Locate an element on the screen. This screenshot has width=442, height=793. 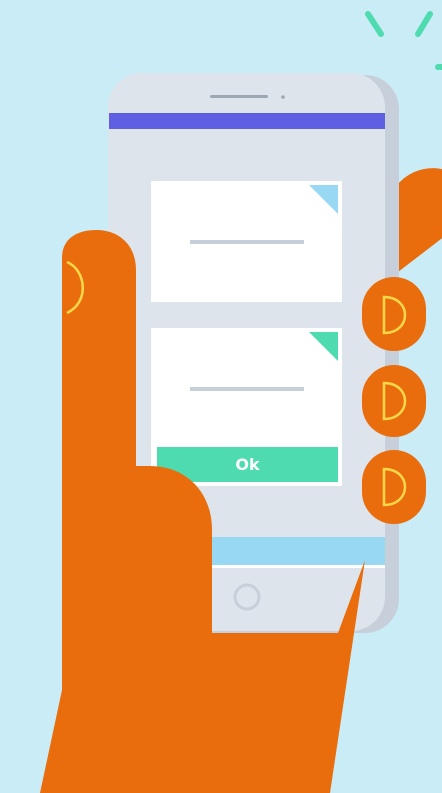
card-1-text-line is located at coordinates (247, 242).